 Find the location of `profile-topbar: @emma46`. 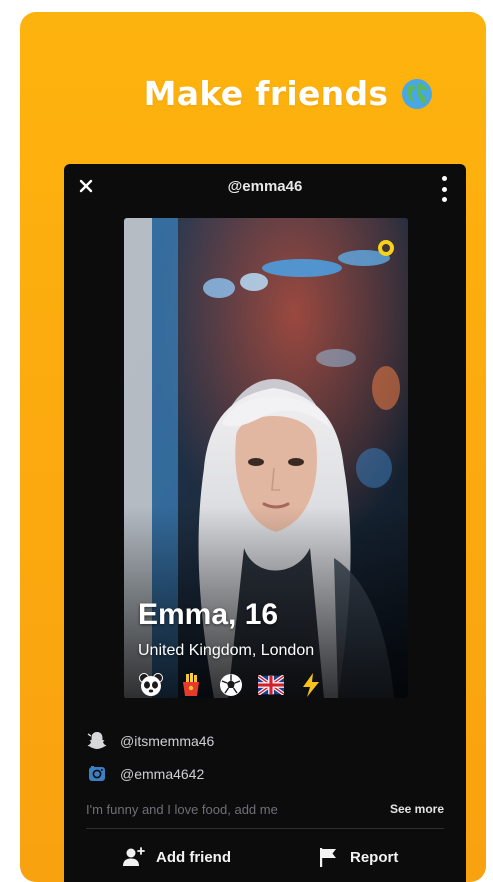

profile-topbar: @emma46 is located at coordinates (265, 190).